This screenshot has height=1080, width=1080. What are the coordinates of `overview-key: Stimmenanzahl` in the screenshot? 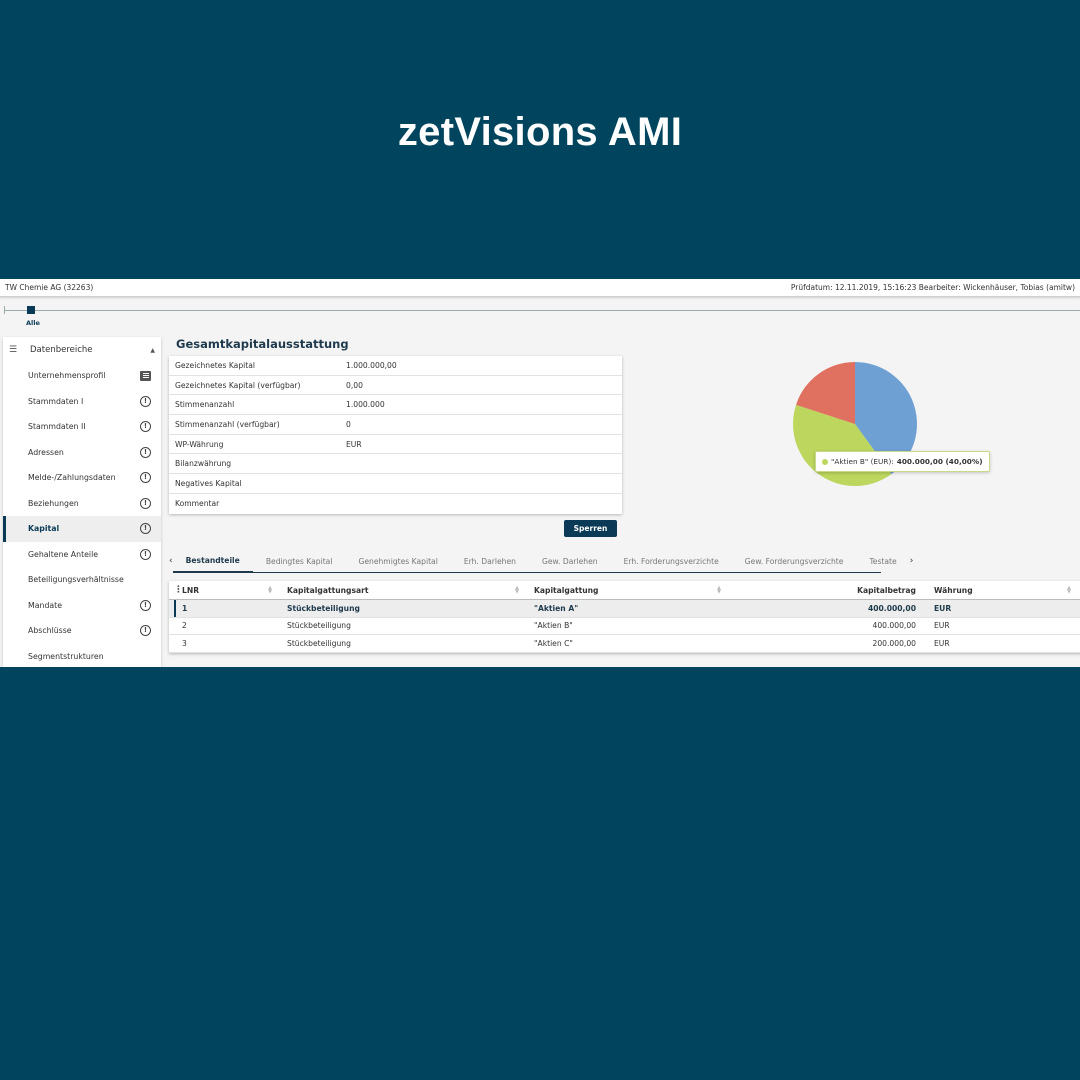 It's located at (205, 405).